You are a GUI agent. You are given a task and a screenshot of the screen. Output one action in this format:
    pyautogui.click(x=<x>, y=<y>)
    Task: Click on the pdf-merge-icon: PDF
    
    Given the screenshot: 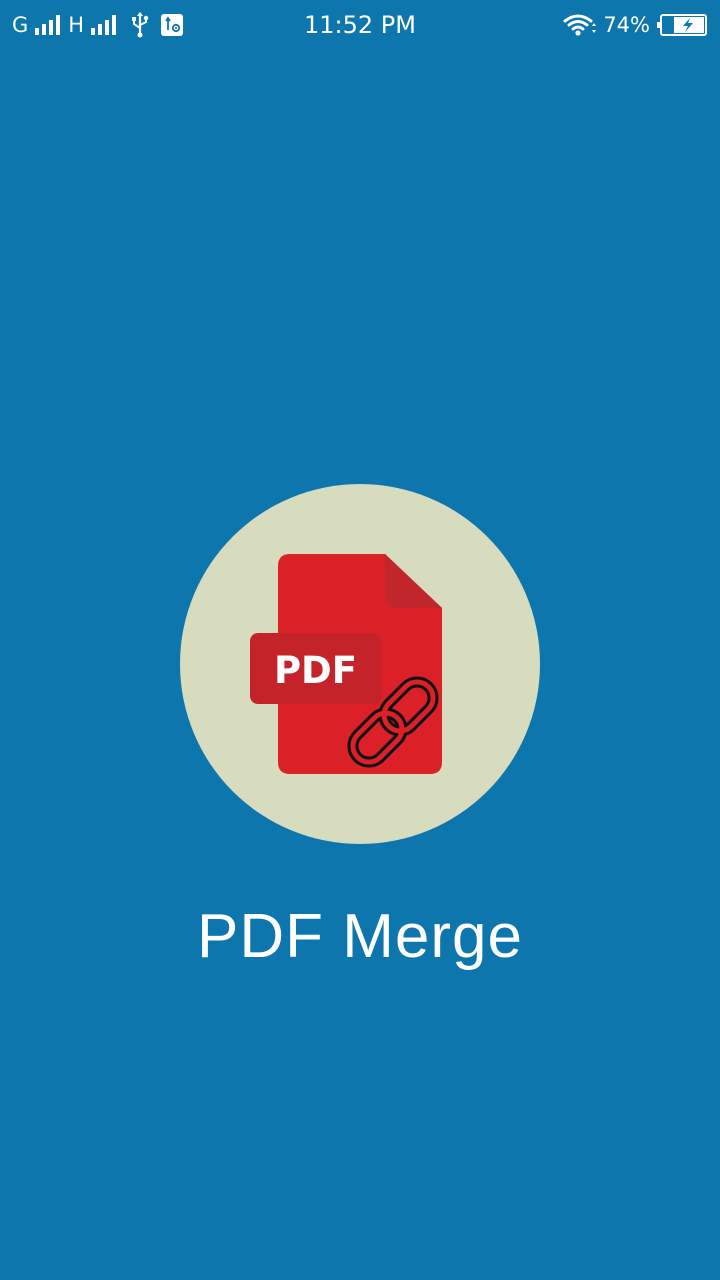 What is the action you would take?
    pyautogui.click(x=346, y=664)
    